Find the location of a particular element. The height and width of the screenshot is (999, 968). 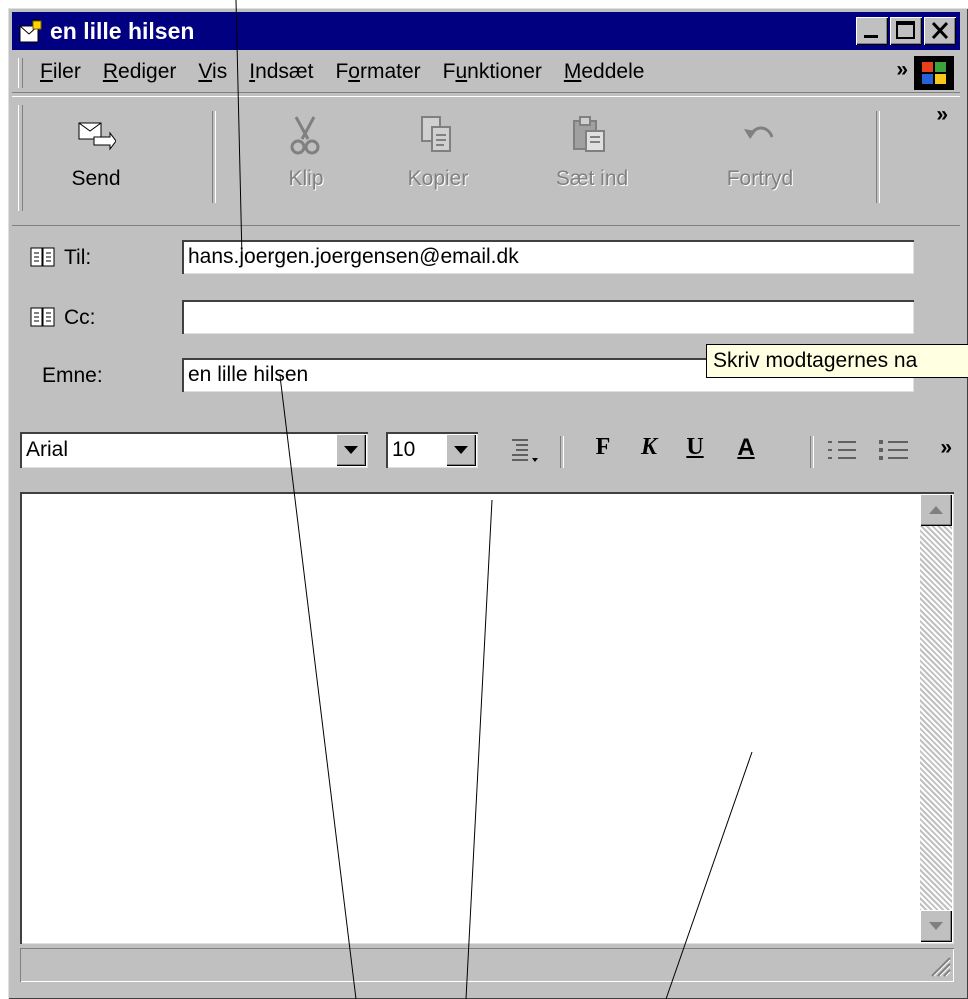

menu-funktioner: Funktioner is located at coordinates (492, 72).